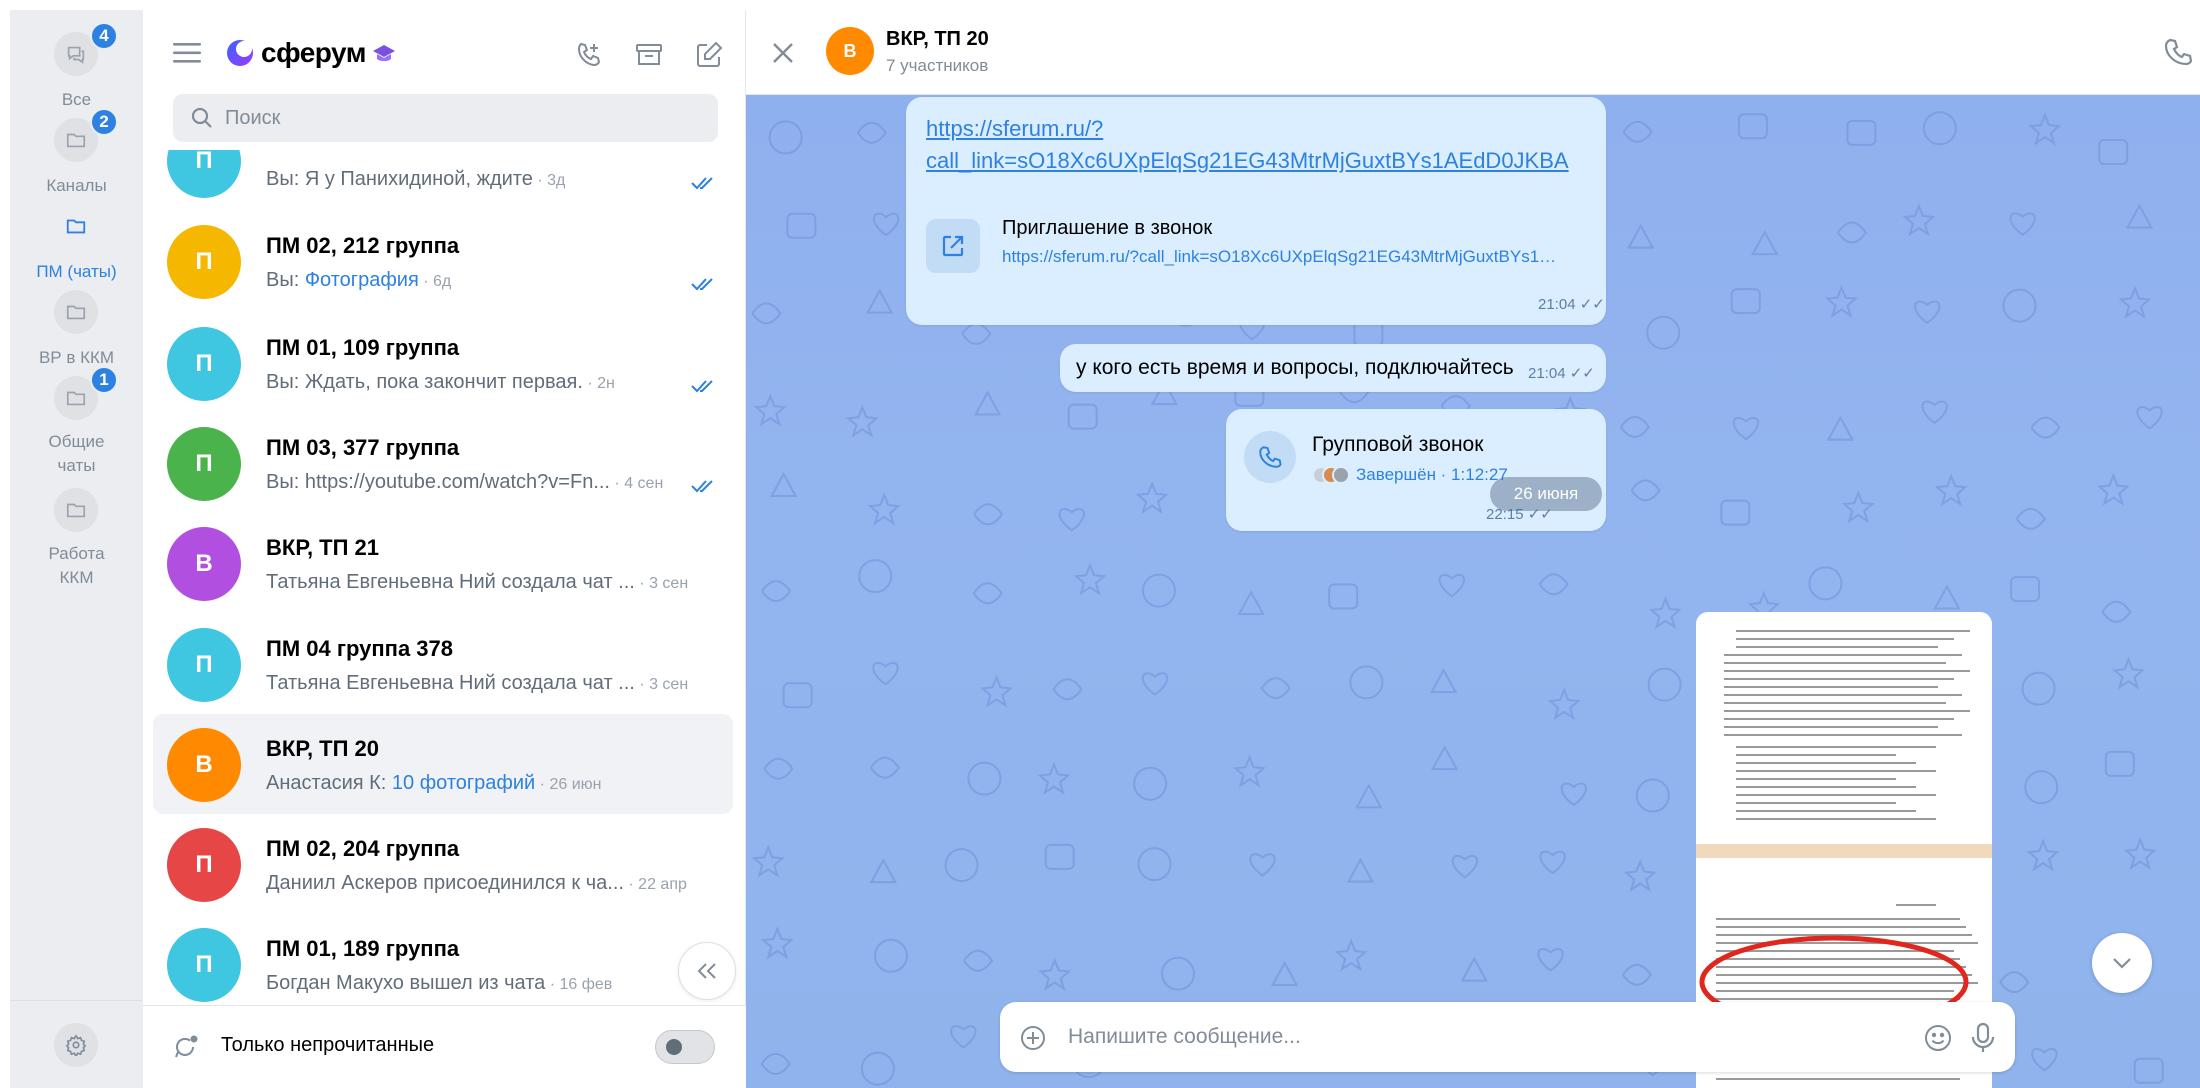  I want to click on folder-work-kkm: Работа ККМ, so click(76, 538).